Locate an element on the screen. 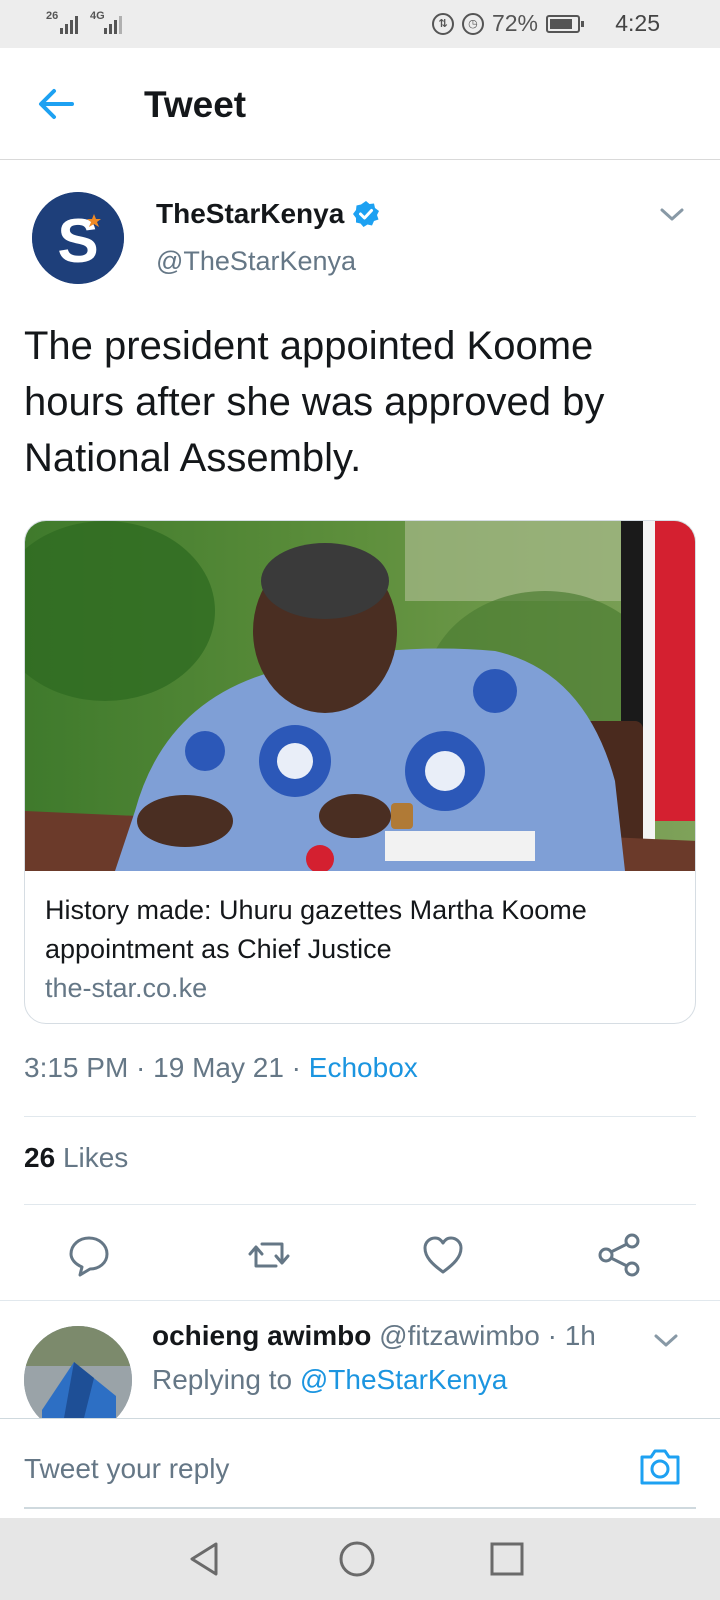 The width and height of the screenshot is (720, 1600). author-name-text: TheStarKenya is located at coordinates (250, 213).